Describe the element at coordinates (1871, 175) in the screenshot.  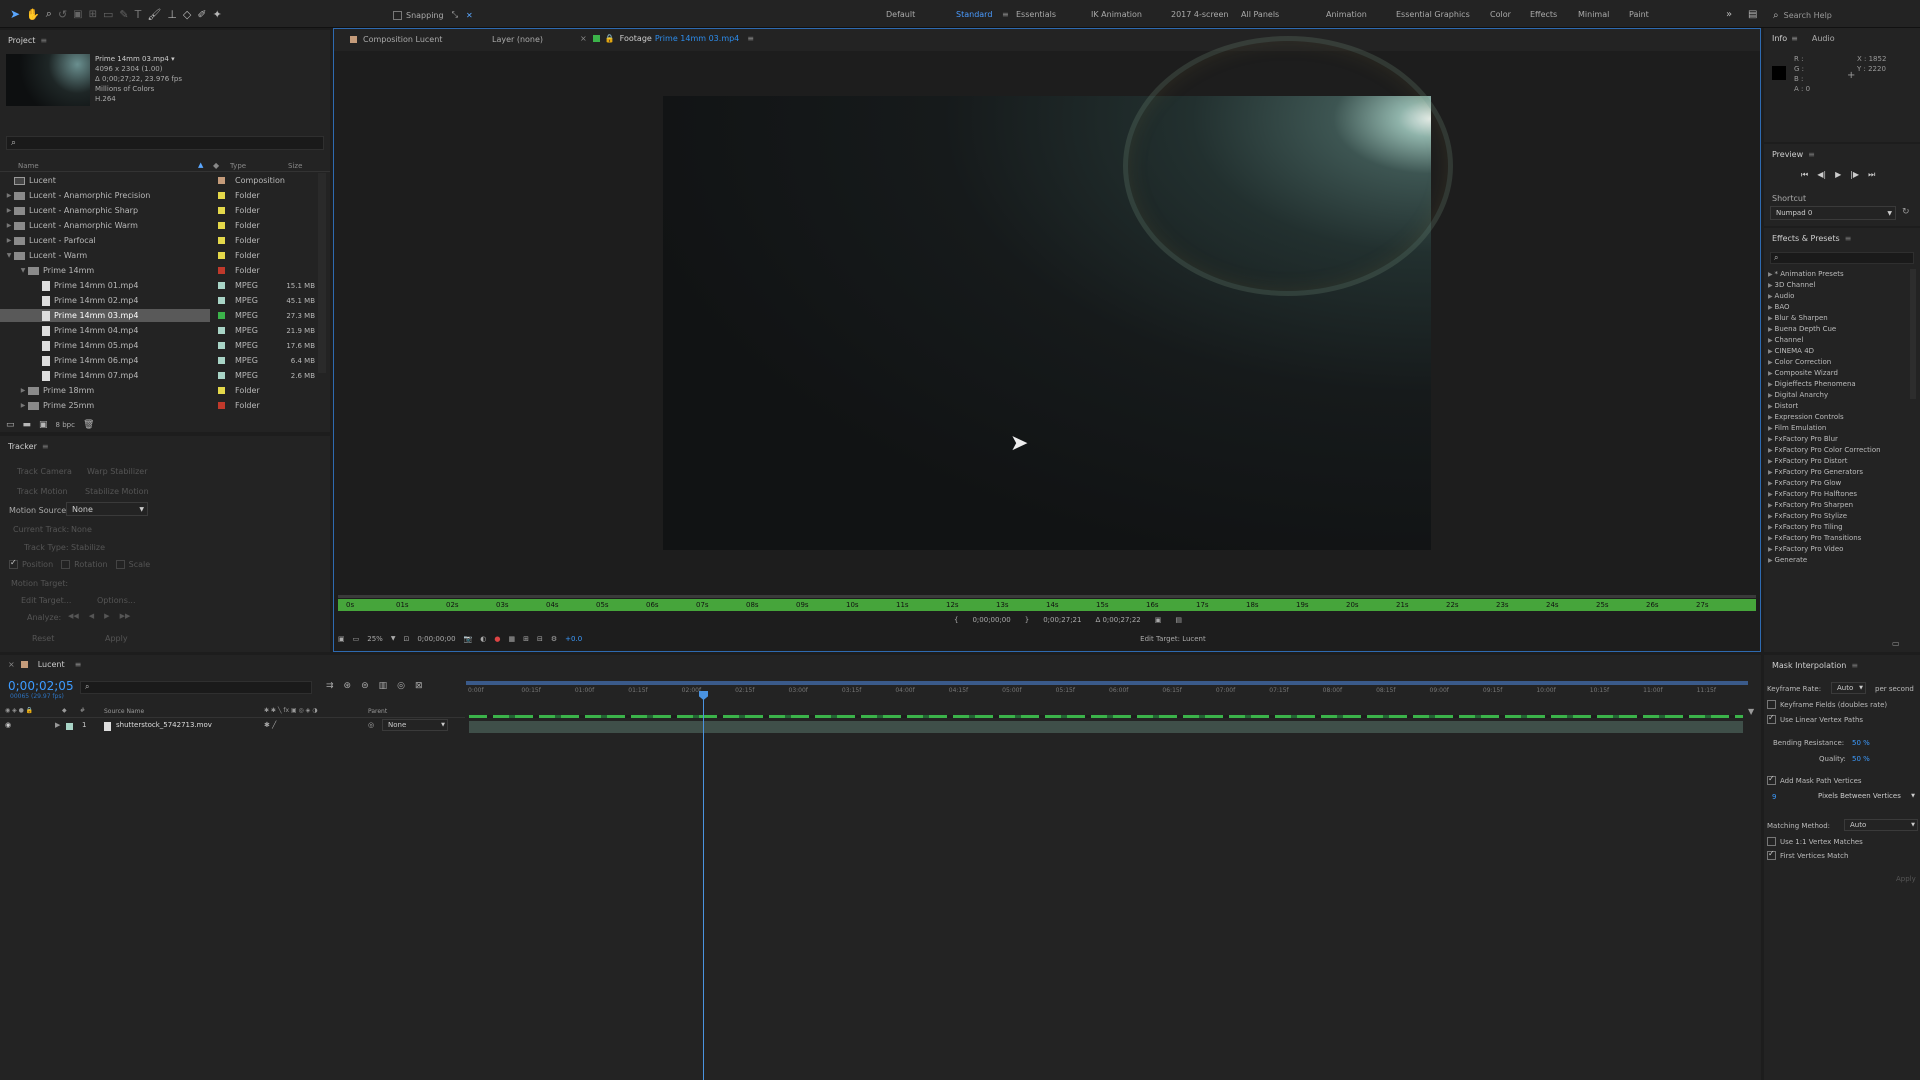
I see `last-frame-icon: ⏭` at that location.